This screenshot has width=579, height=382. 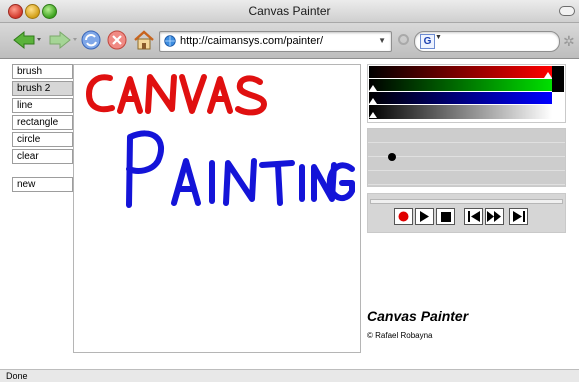 I want to click on brush-size-handle, so click(x=392, y=157).